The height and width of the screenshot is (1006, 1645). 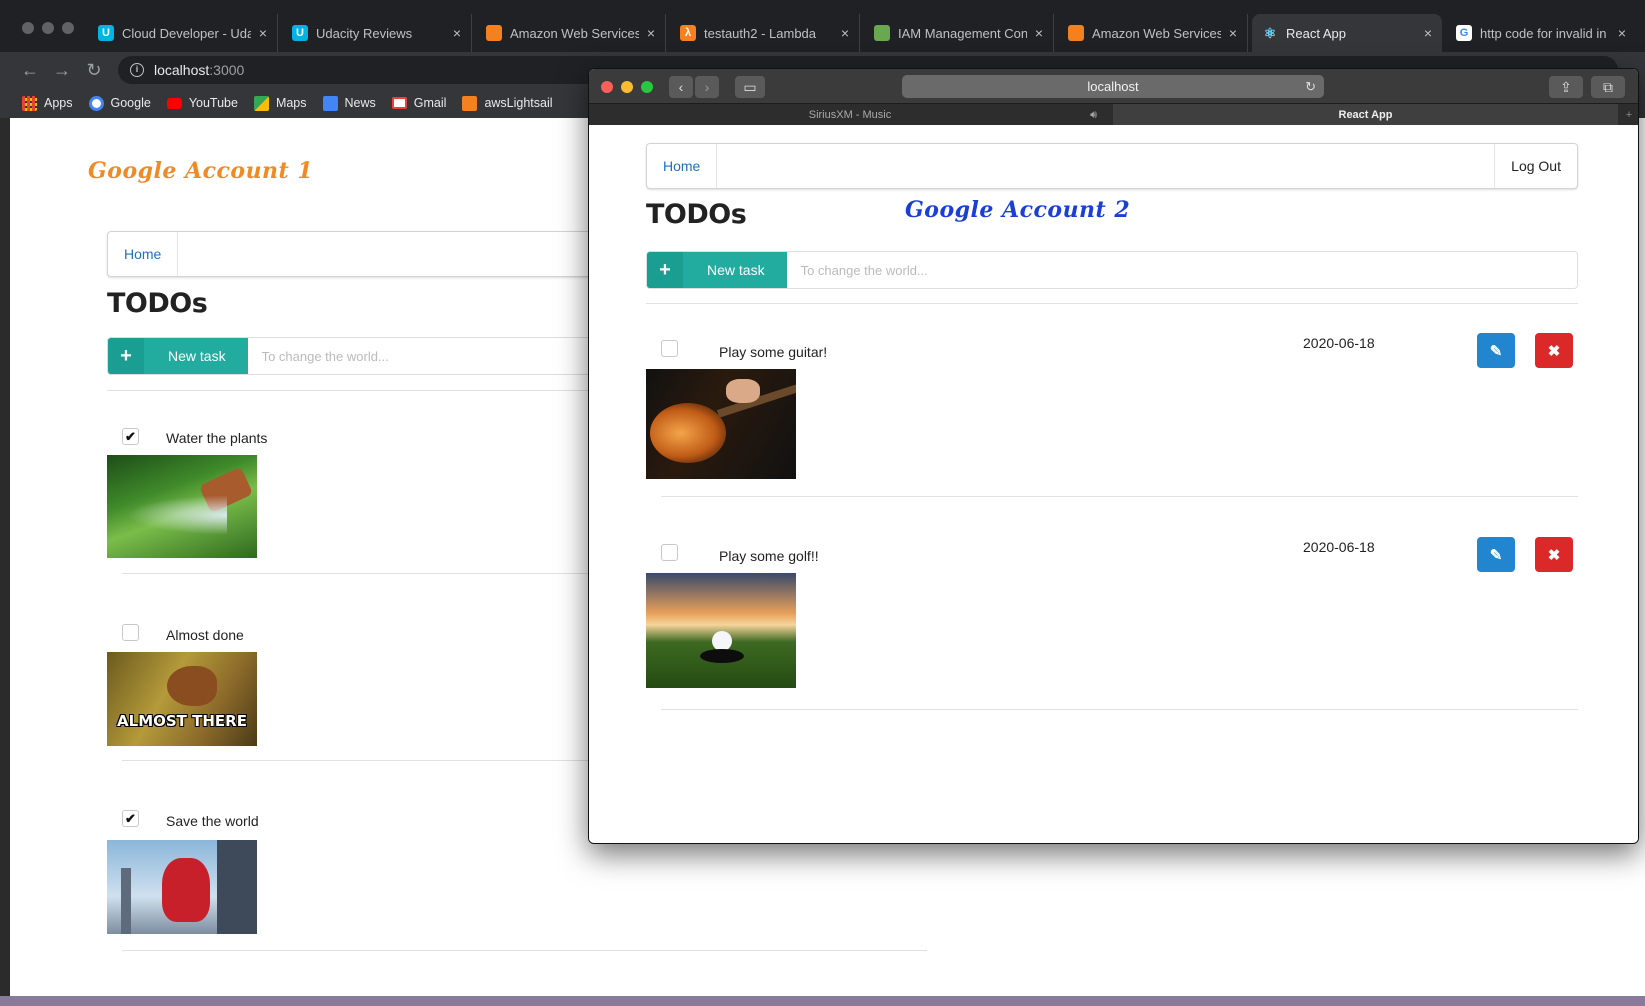 I want to click on meme-caption: ALMOST THERE, so click(x=182, y=721).